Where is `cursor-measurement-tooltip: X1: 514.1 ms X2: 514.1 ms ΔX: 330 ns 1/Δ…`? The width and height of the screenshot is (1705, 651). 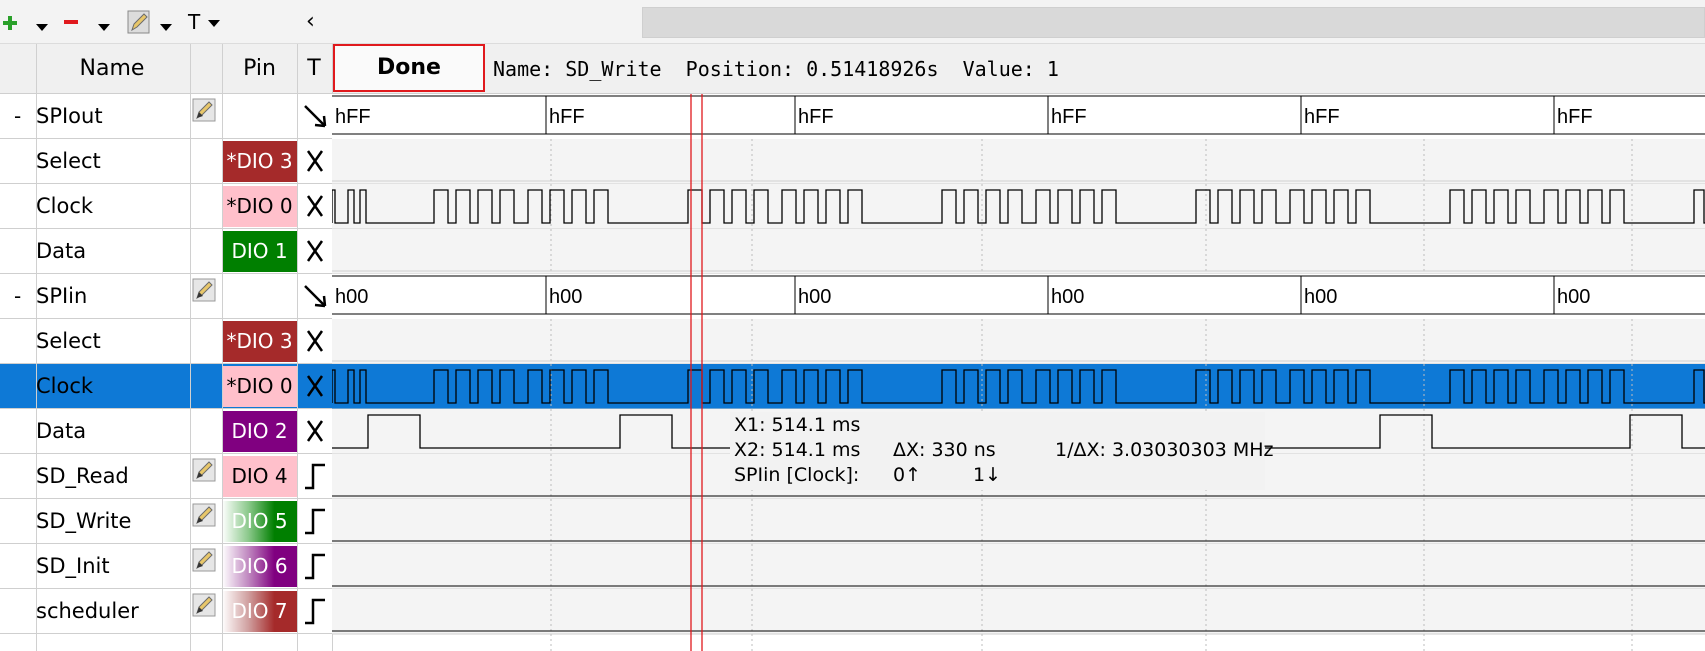
cursor-measurement-tooltip: X1: 514.1 ms X2: 514.1 ms ΔX: 330 ns 1/Δ… is located at coordinates (1001, 451).